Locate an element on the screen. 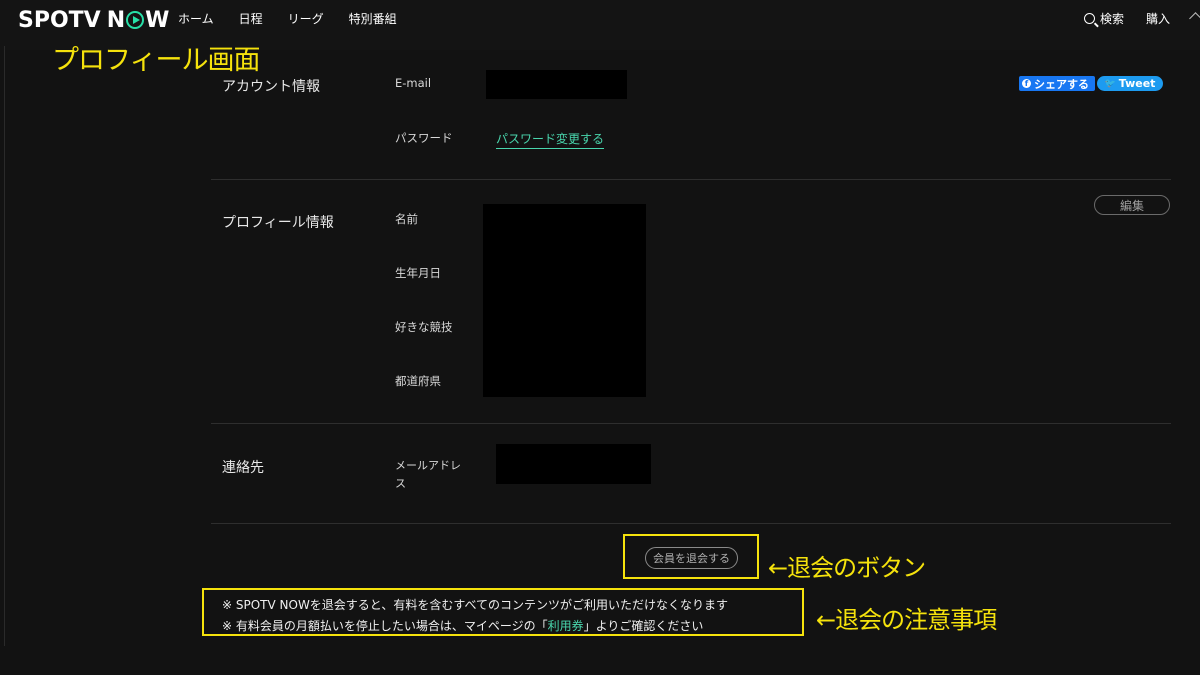  annotation-withdraw-button: ←退会のボタン is located at coordinates (847, 568).